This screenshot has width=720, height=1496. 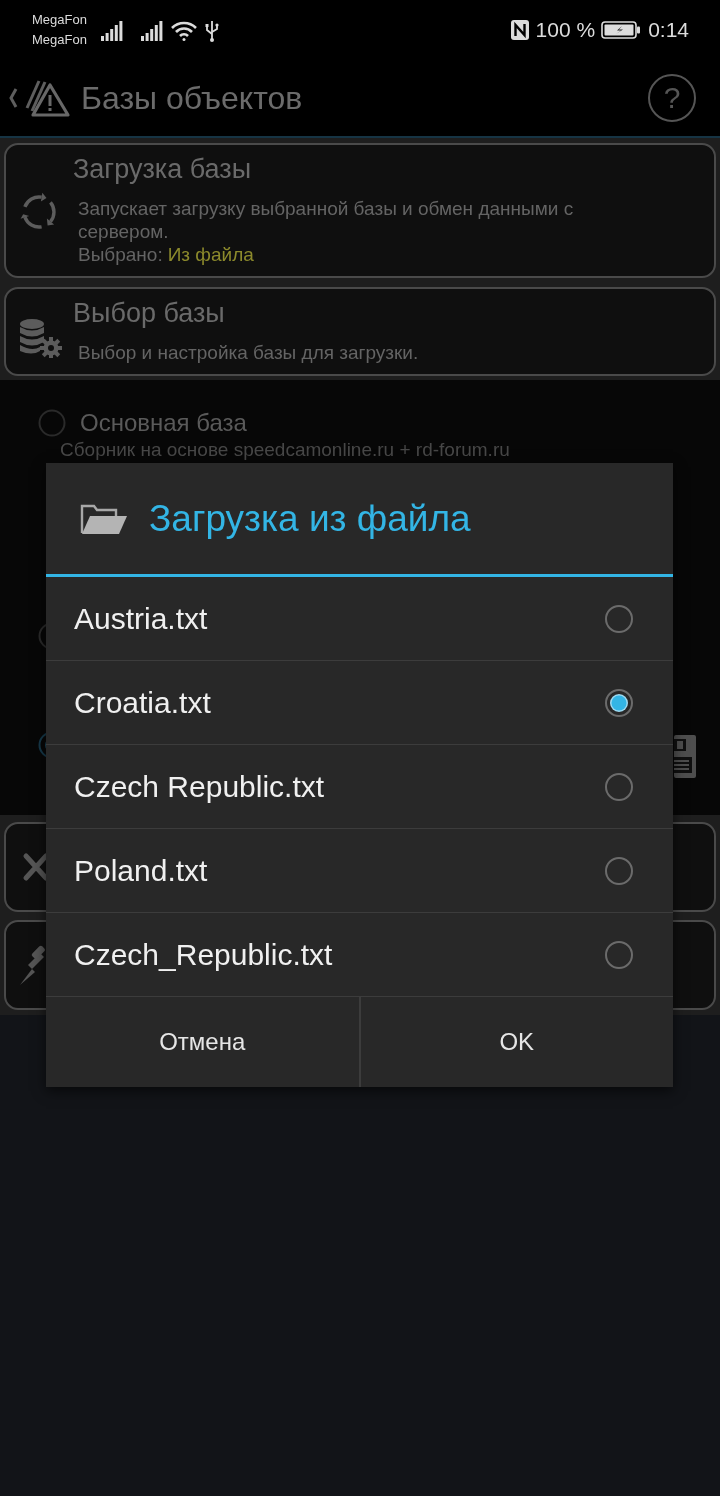 I want to click on card-description: Запускает загрузку выбранной базы и обмен данными с сервером., so click(x=326, y=220).